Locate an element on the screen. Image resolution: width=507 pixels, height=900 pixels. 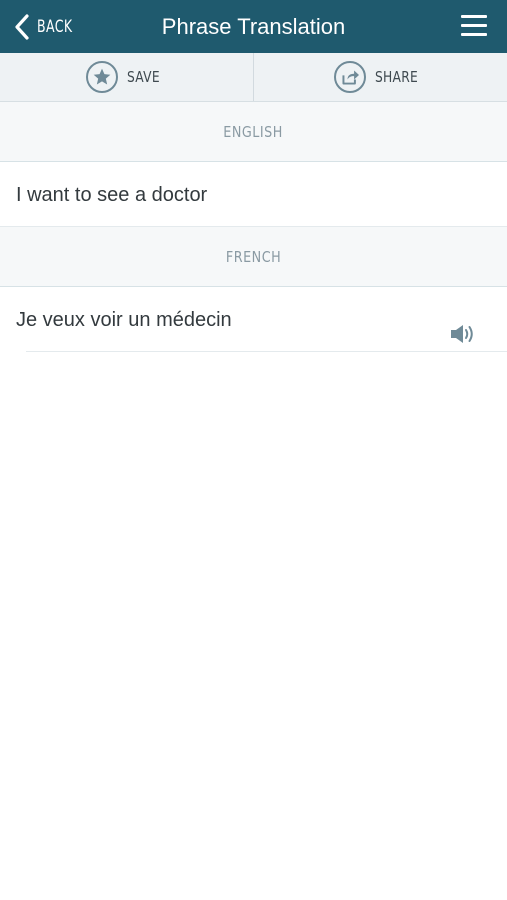
star-icon is located at coordinates (101, 77).